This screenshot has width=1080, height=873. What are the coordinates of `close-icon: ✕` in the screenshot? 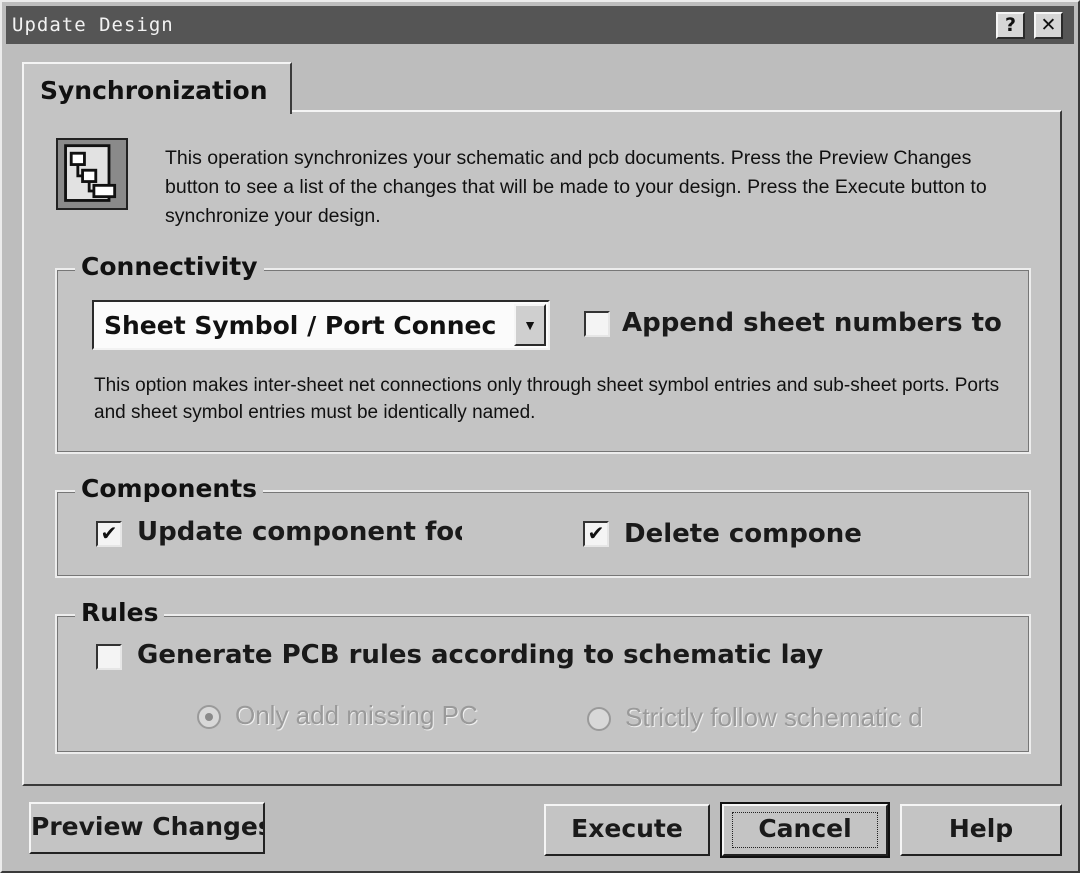 It's located at (1048, 25).